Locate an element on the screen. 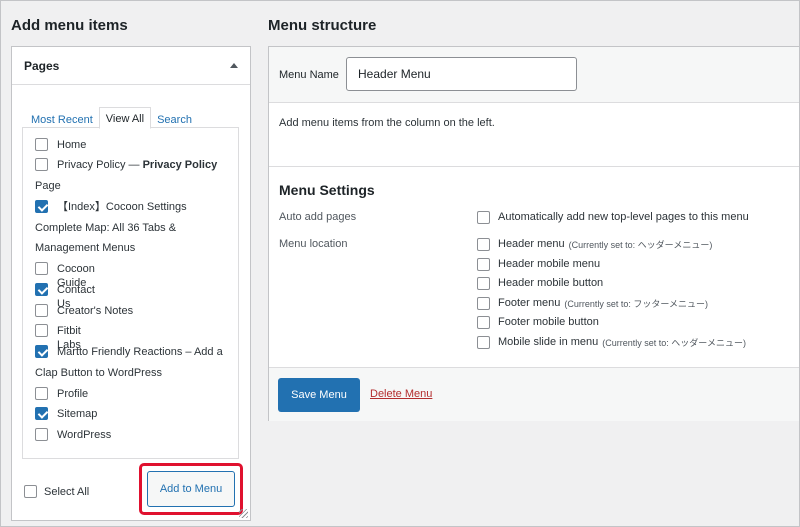 The width and height of the screenshot is (800, 527). location-option: Footer mobile button is located at coordinates (538, 322).